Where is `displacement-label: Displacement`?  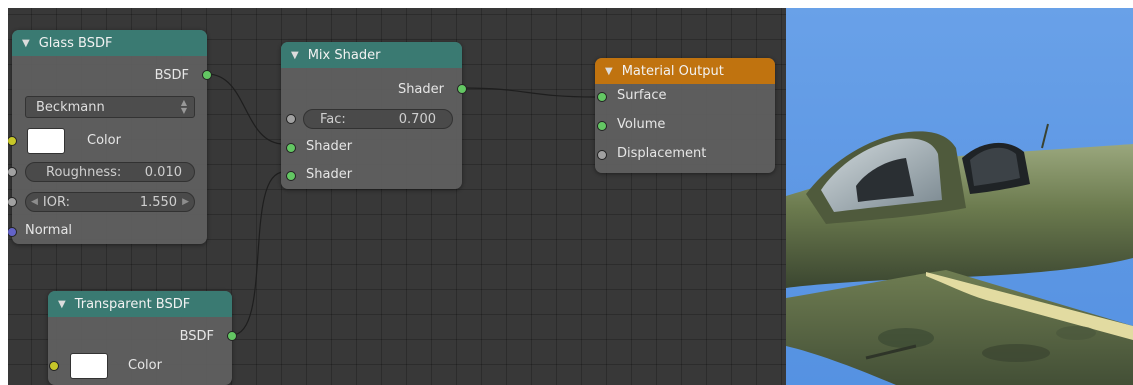
displacement-label: Displacement is located at coordinates (662, 153).